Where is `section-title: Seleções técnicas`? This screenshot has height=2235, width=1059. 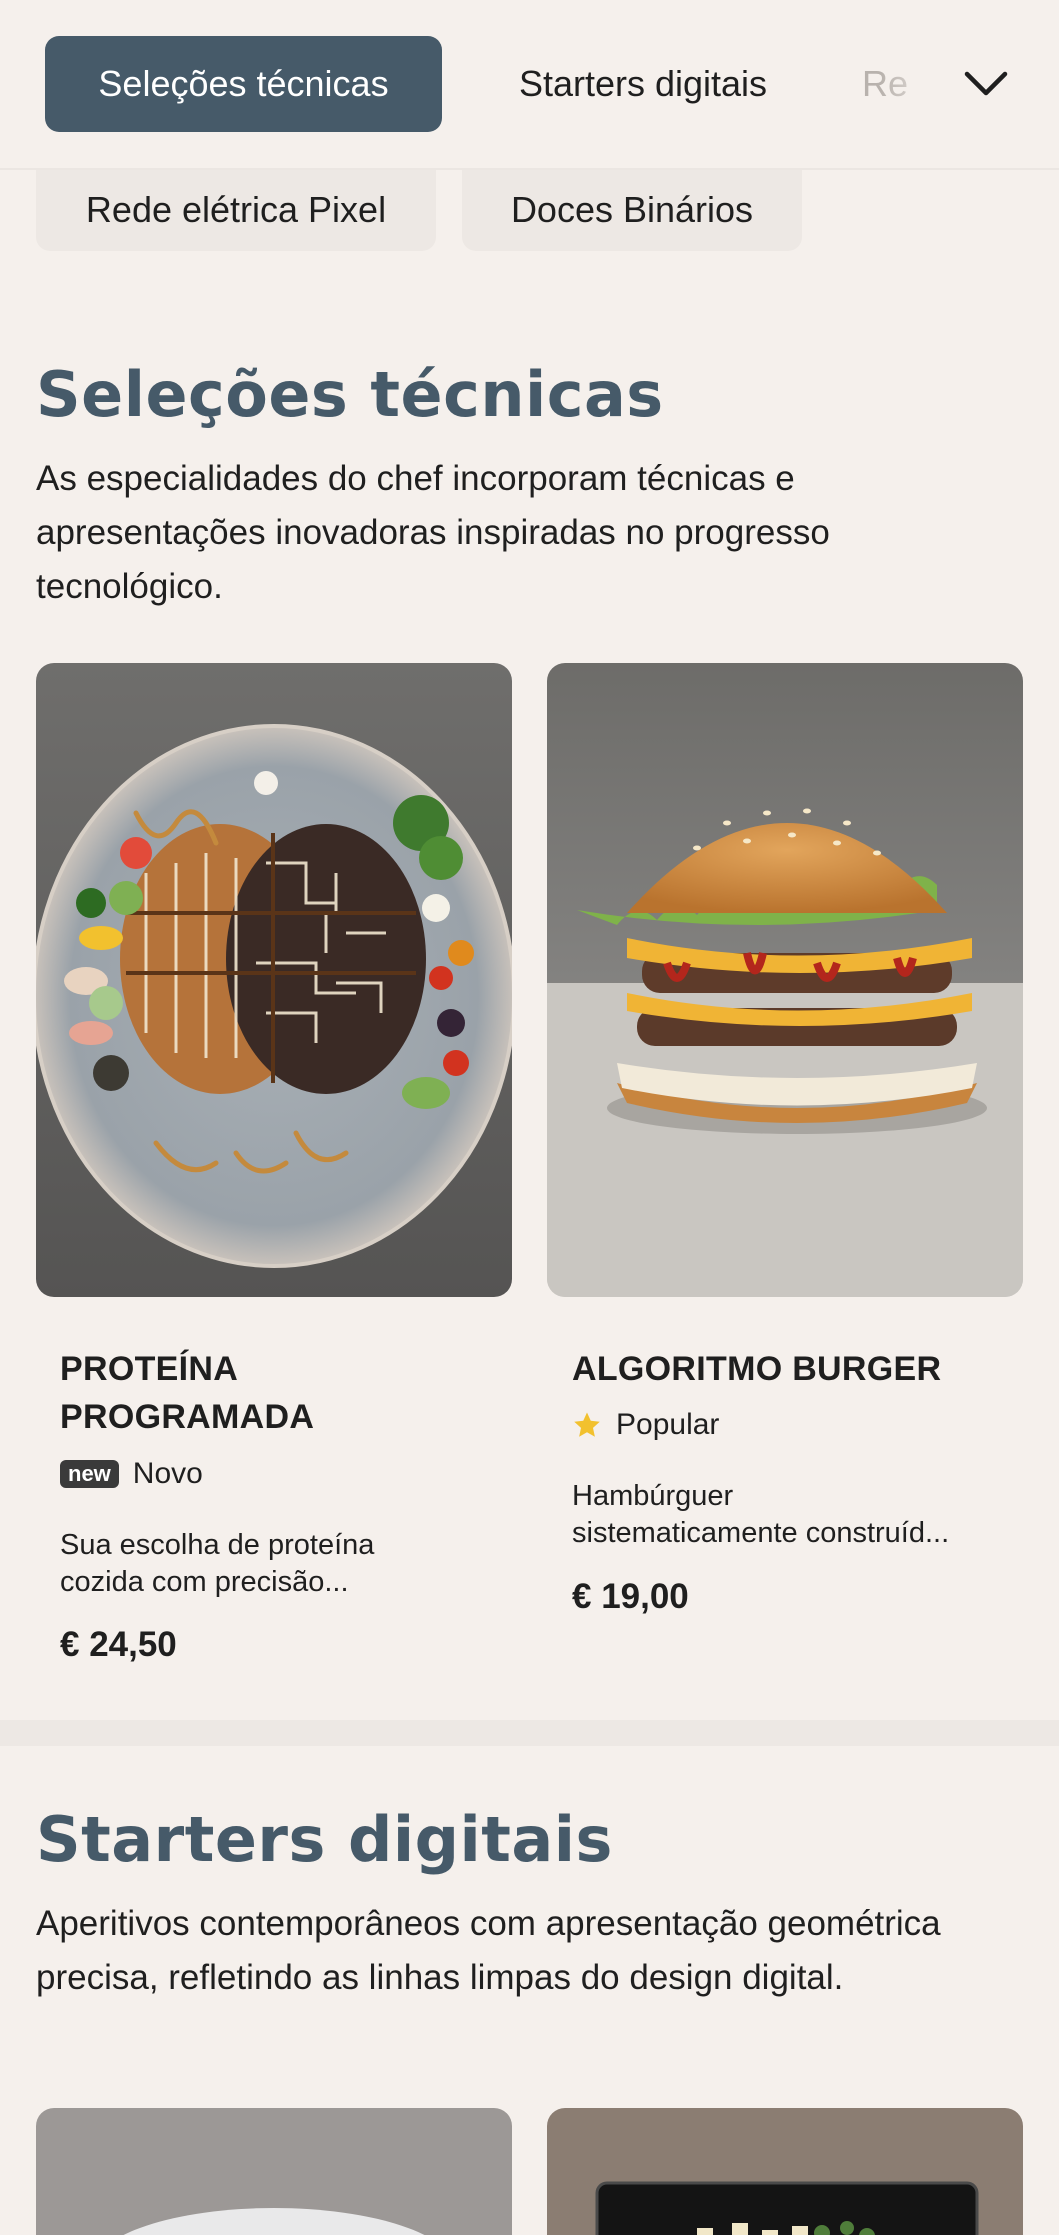 section-title: Seleções técnicas is located at coordinates (350, 394).